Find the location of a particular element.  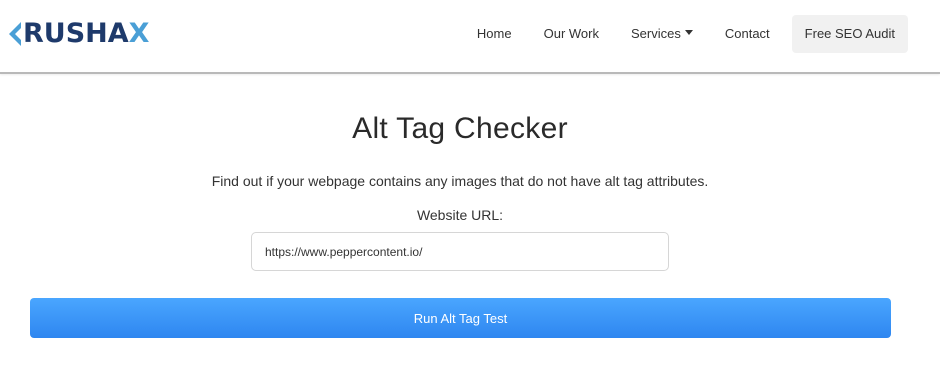

nav-contact-label: Contact is located at coordinates (747, 33).